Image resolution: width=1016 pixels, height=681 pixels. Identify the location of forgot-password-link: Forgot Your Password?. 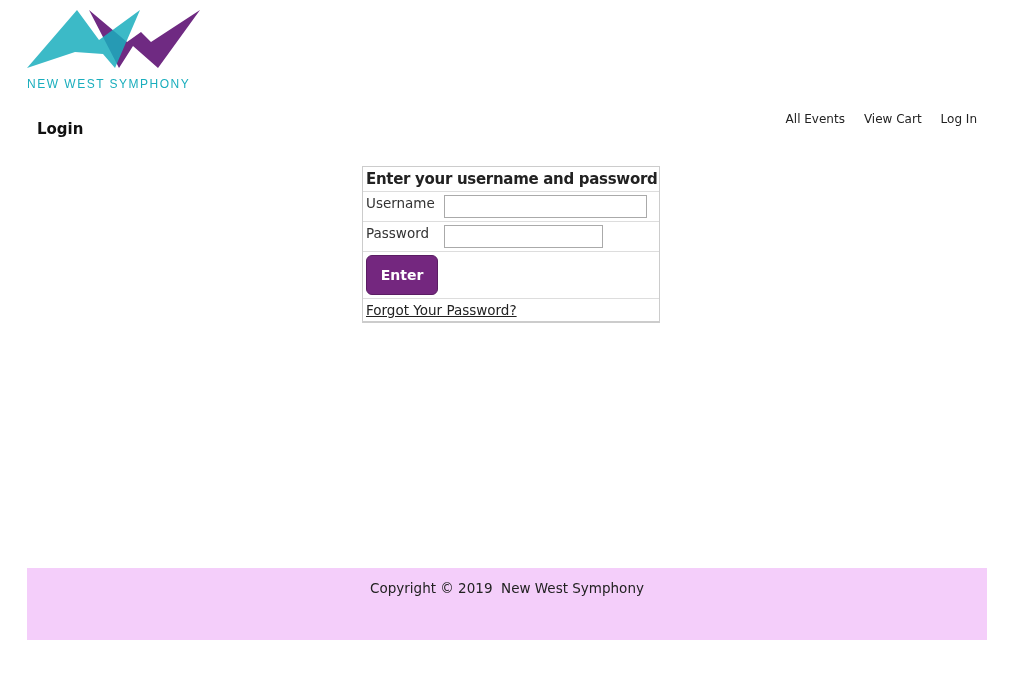
(441, 310).